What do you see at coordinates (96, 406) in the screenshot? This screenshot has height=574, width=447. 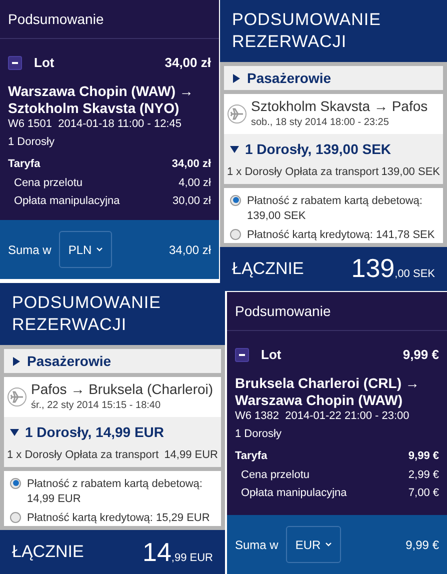 I see `flight-date: śr., 22 sty 2014 15:15 - 18:40` at bounding box center [96, 406].